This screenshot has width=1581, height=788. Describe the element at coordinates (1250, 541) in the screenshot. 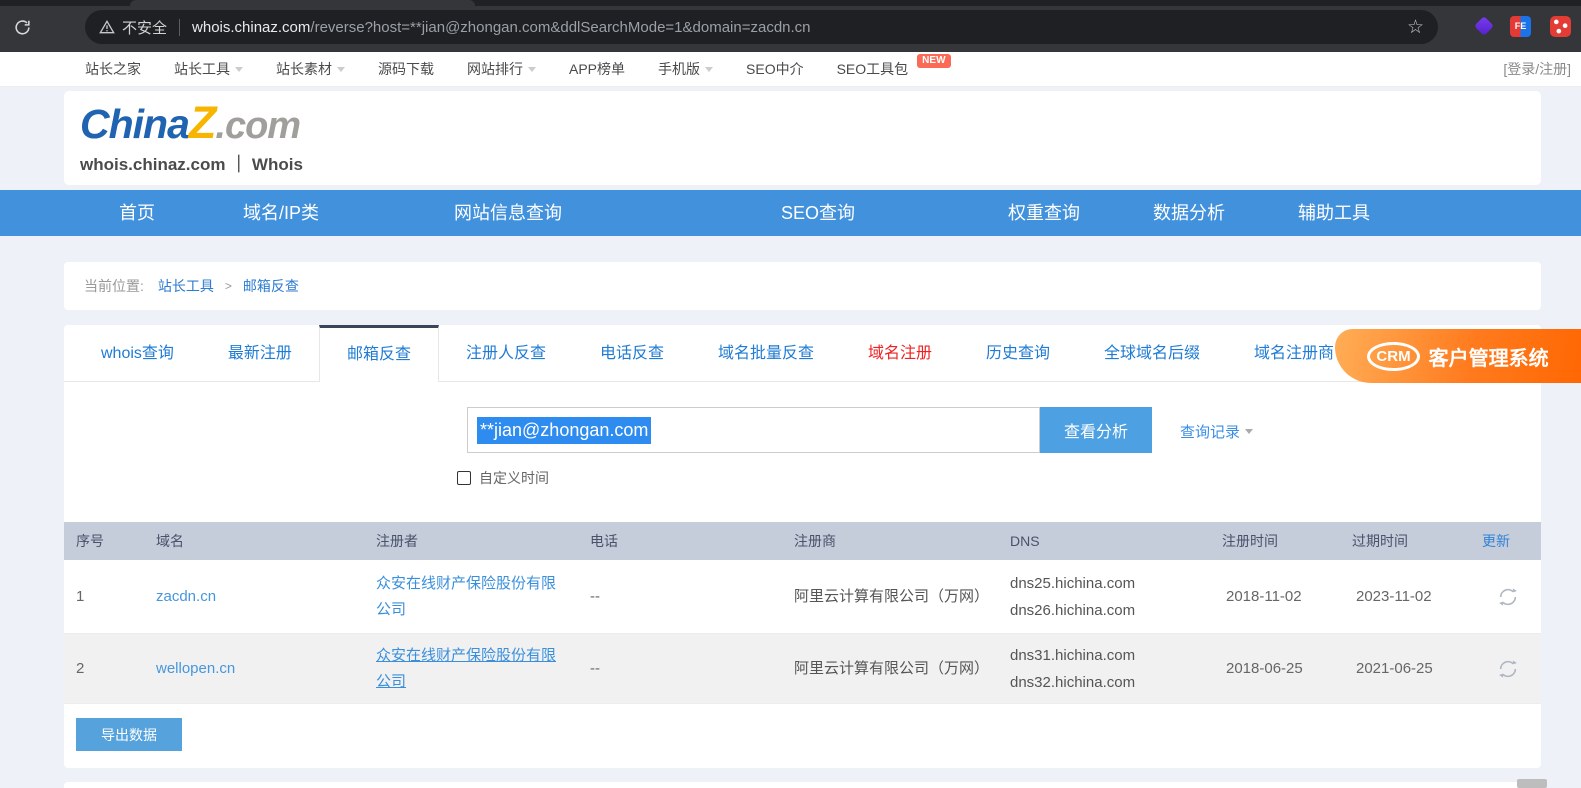

I see `col-reg-date: 注册时间` at that location.